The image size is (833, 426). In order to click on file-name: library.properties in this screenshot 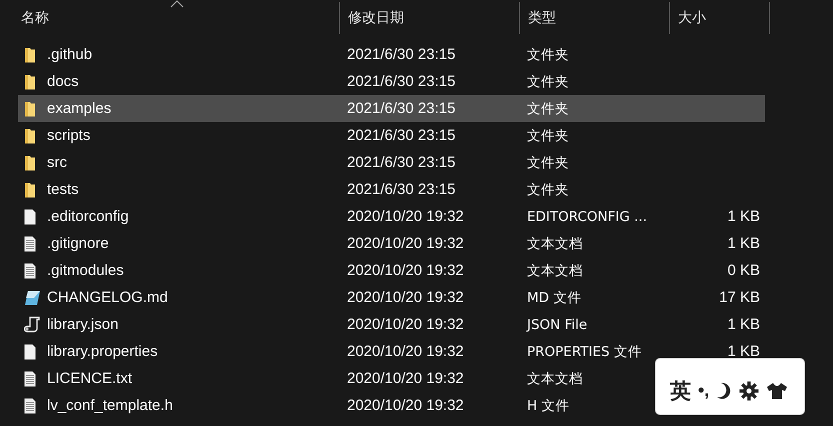, I will do `click(102, 351)`.